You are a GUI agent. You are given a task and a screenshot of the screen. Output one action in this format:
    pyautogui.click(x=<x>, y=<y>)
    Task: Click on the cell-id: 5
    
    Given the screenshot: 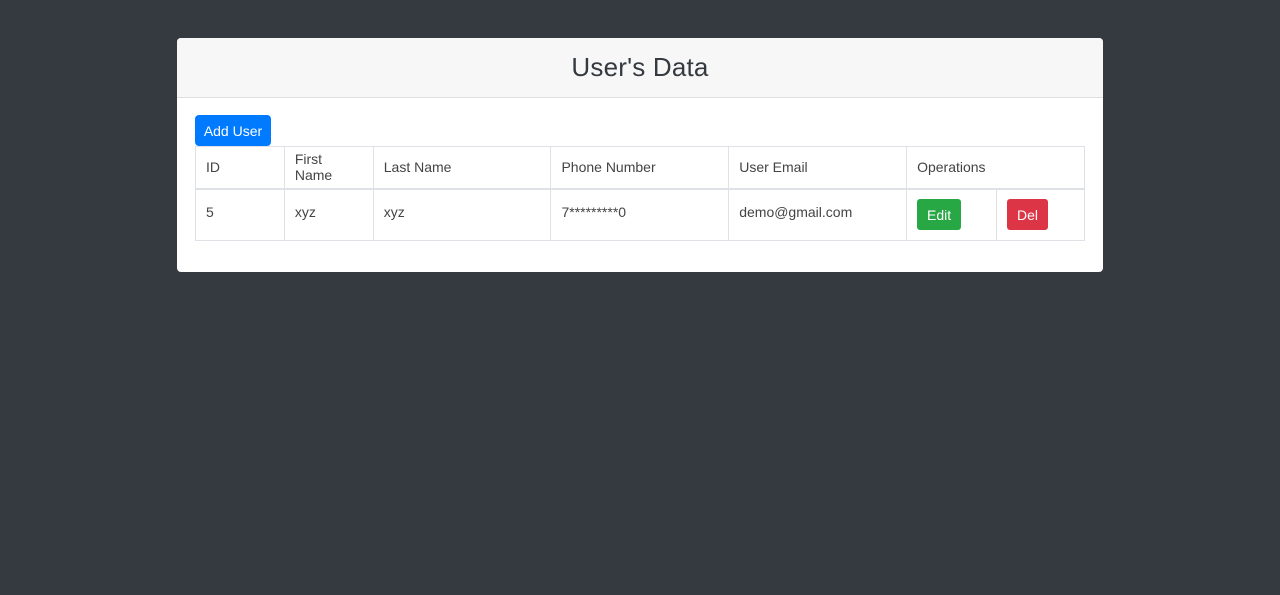 What is the action you would take?
    pyautogui.click(x=240, y=214)
    